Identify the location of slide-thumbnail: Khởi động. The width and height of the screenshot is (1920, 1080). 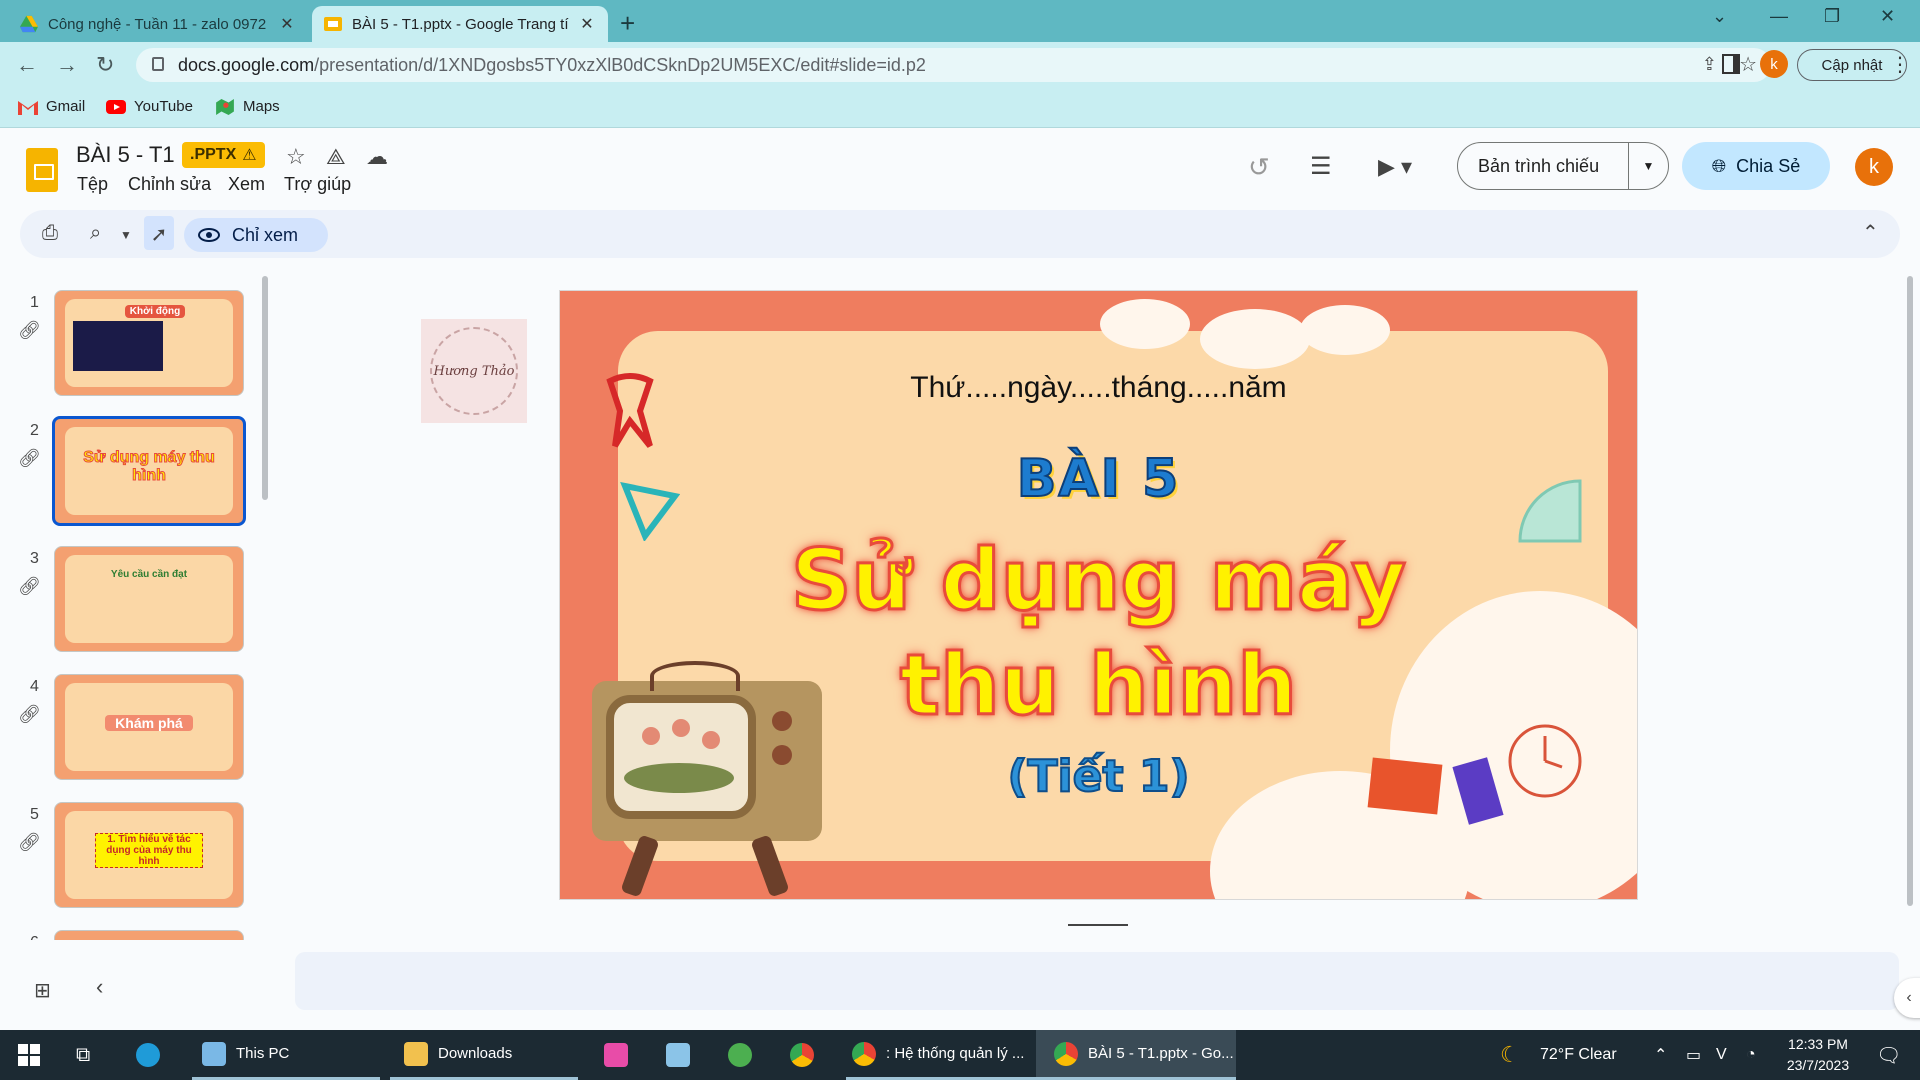
(149, 343).